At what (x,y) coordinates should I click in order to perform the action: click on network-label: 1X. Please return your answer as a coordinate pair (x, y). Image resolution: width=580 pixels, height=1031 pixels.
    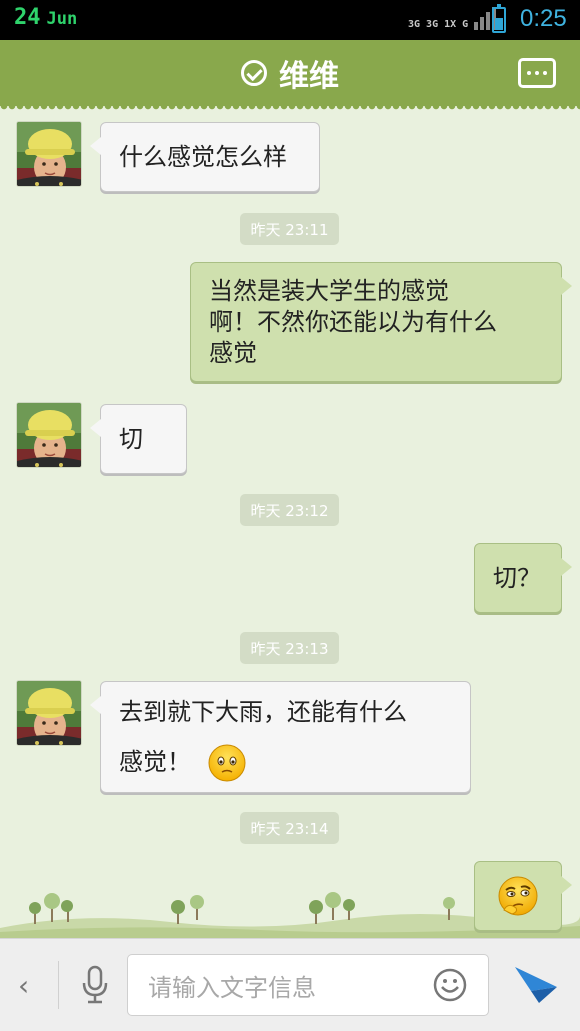
    Looking at the image, I should click on (450, 24).